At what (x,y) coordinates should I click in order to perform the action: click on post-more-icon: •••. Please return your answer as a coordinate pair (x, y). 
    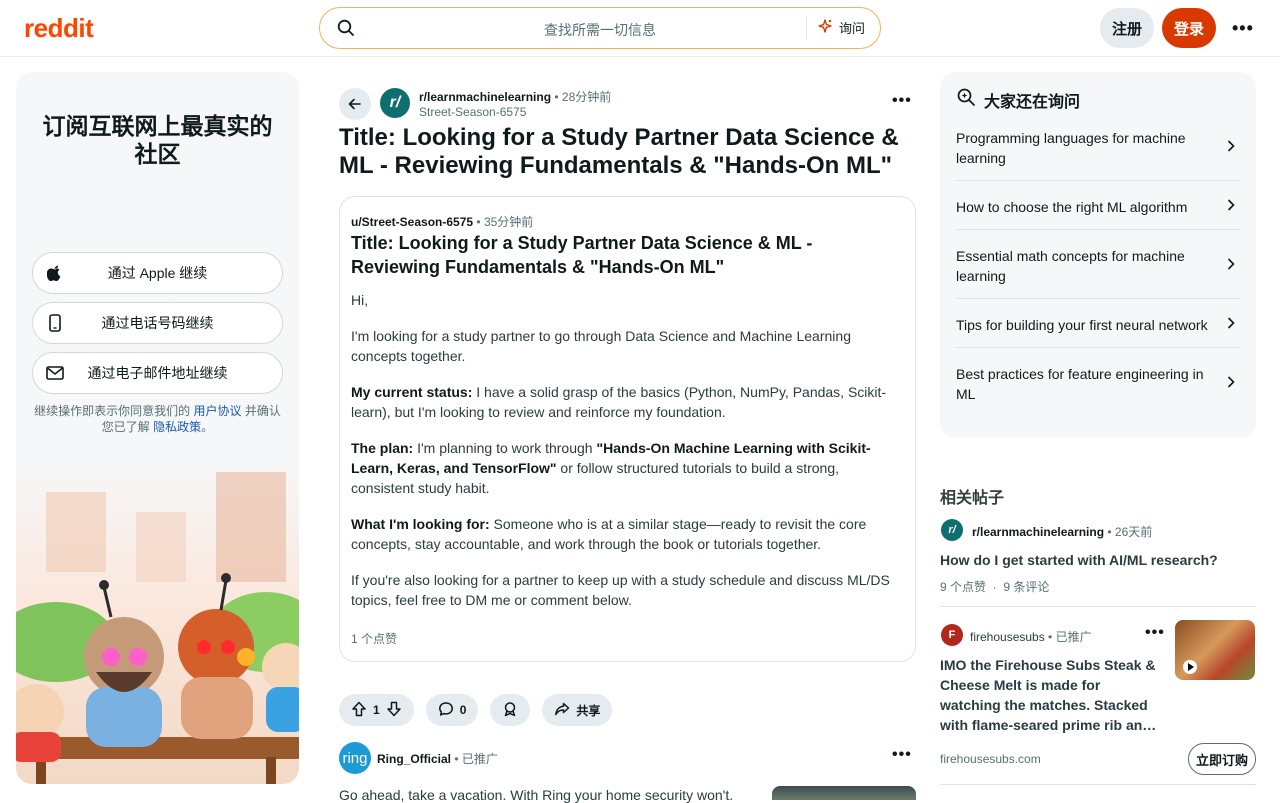
    Looking at the image, I should click on (902, 101).